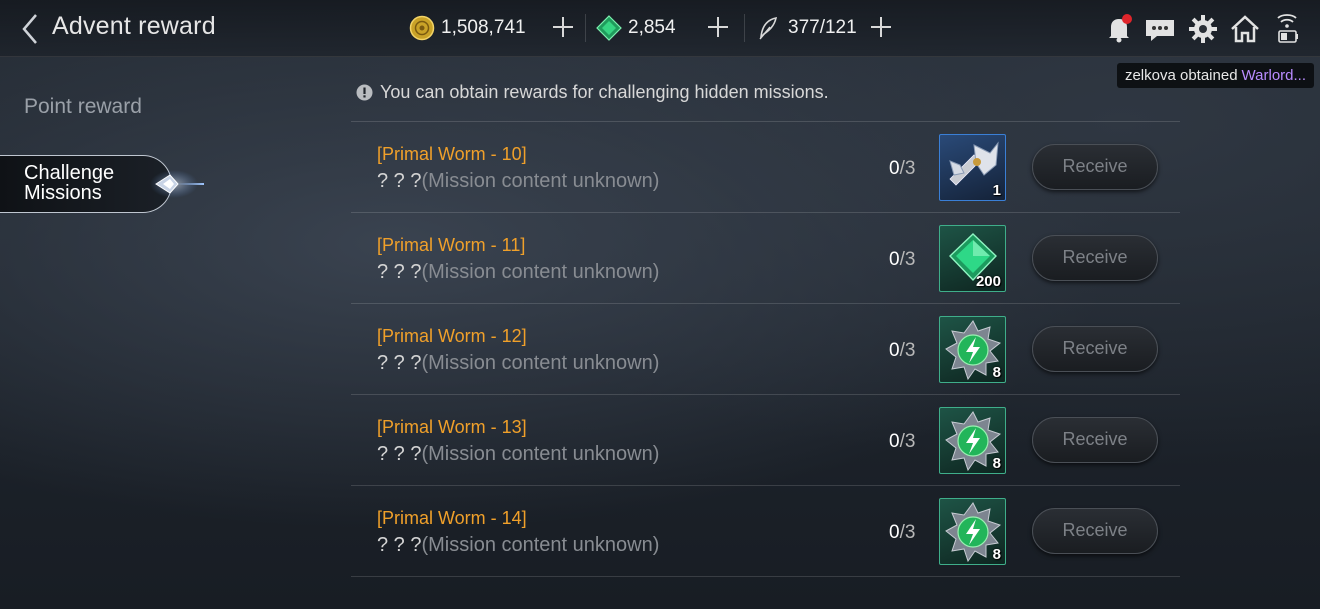 The width and height of the screenshot is (1320, 609). Describe the element at coordinates (609, 28) in the screenshot. I see `green-gem-icon` at that location.